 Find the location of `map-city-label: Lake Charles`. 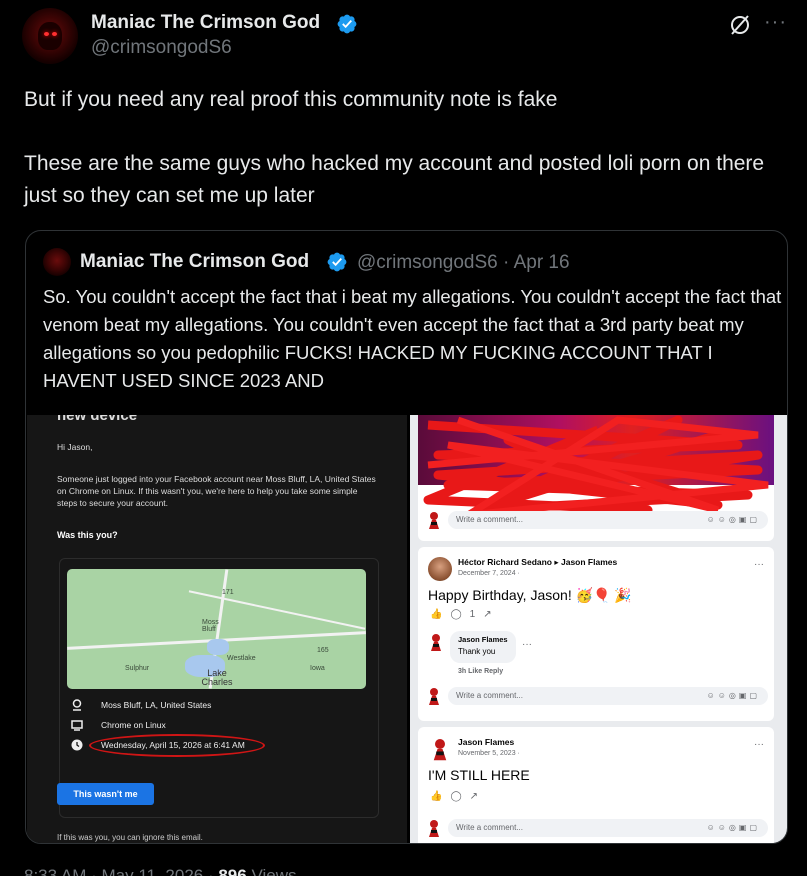

map-city-label: Lake Charles is located at coordinates (217, 677).